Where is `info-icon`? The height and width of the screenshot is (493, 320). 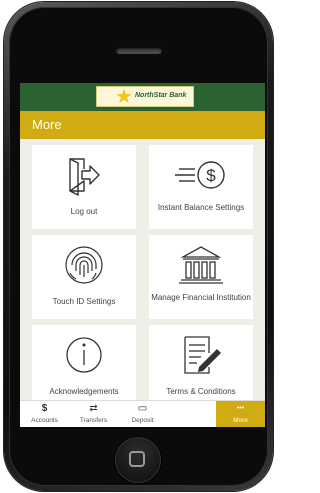
info-icon is located at coordinates (84, 355).